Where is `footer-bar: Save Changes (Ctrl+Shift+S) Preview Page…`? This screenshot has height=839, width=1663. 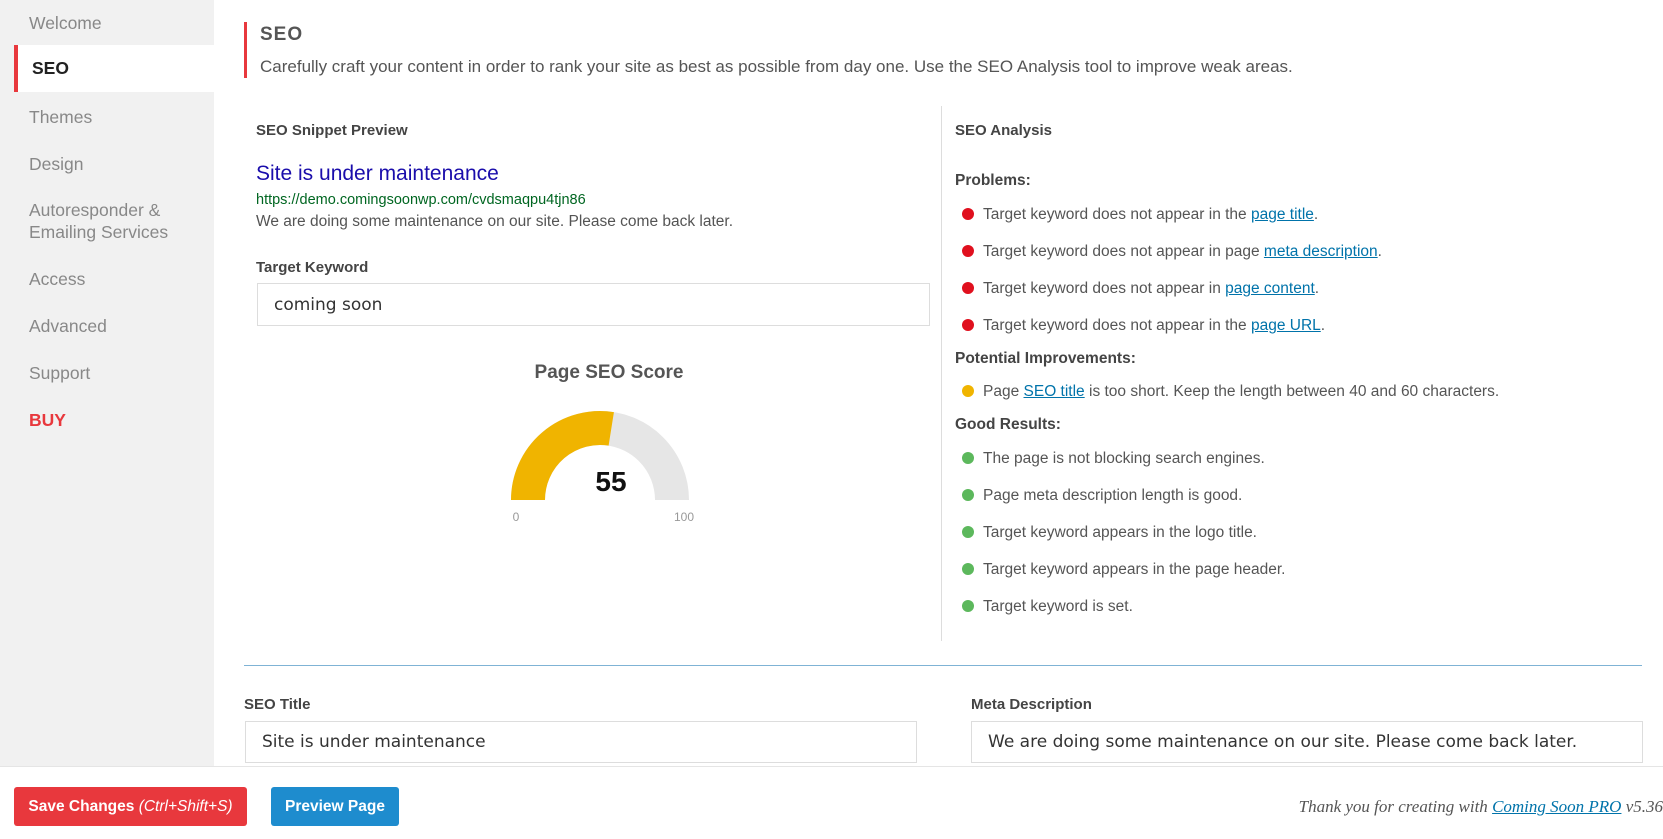
footer-bar: Save Changes (Ctrl+Shift+S) Preview Page… is located at coordinates (831, 802).